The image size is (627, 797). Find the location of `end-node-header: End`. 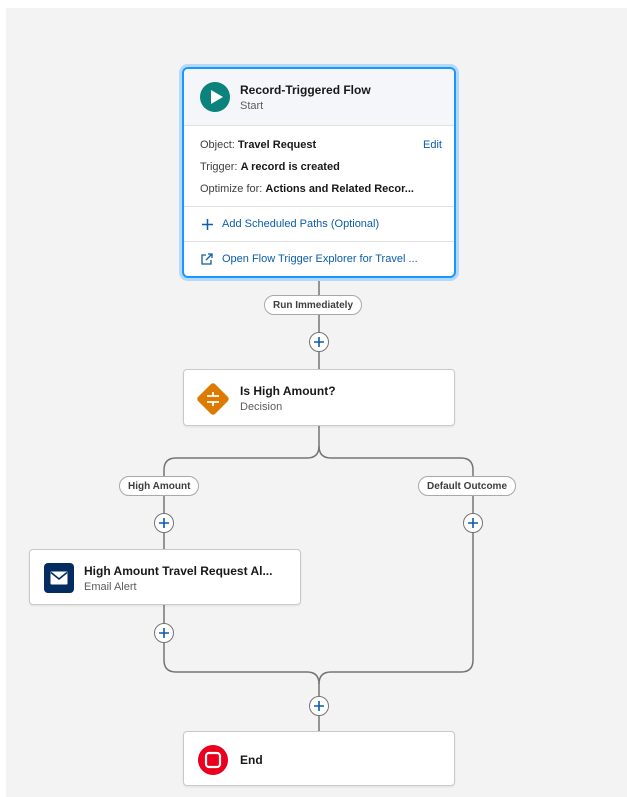

end-node-header: End is located at coordinates (319, 759).